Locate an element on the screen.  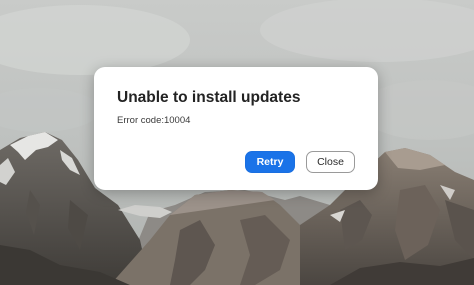
dialog-title: Unable to install updates is located at coordinates (209, 97).